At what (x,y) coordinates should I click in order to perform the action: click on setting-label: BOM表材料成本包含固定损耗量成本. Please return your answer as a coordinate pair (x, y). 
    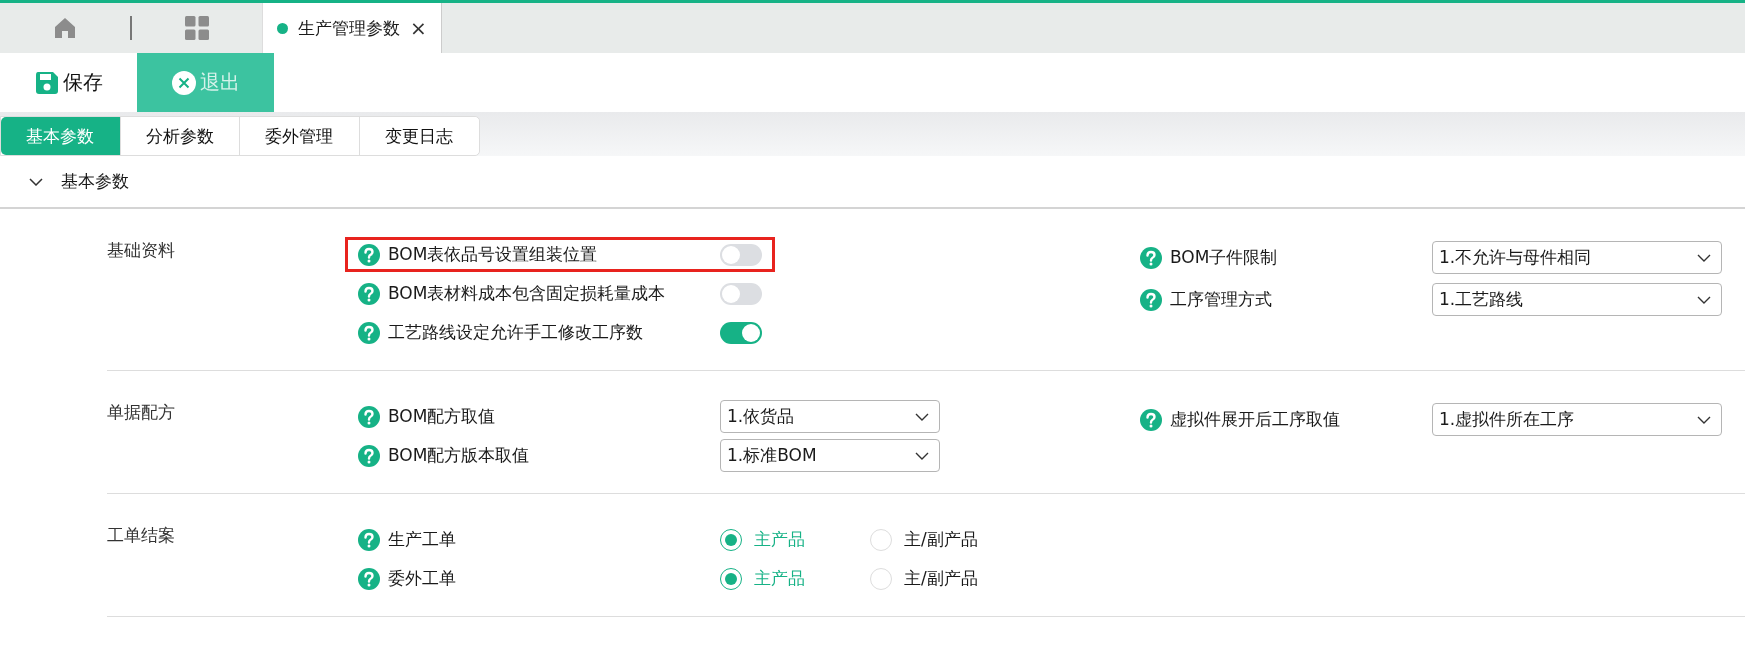
    Looking at the image, I should click on (527, 293).